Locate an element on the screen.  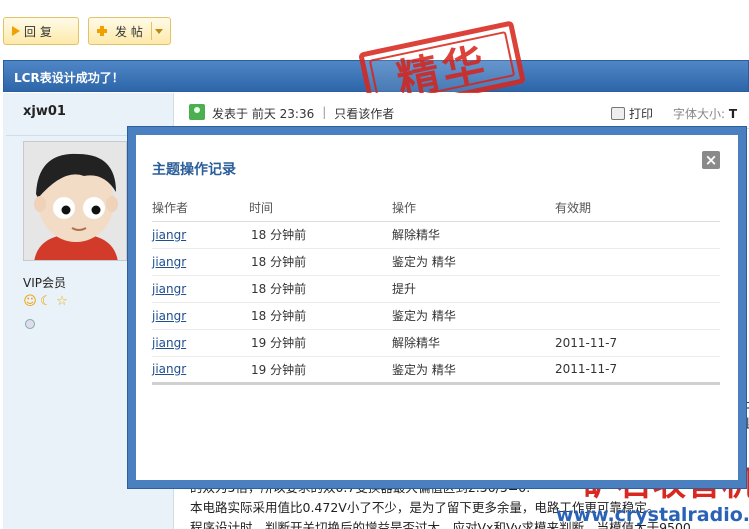
post-meta-text: 发表于 前天 23:36 | 只看该作者 is located at coordinates (303, 113).